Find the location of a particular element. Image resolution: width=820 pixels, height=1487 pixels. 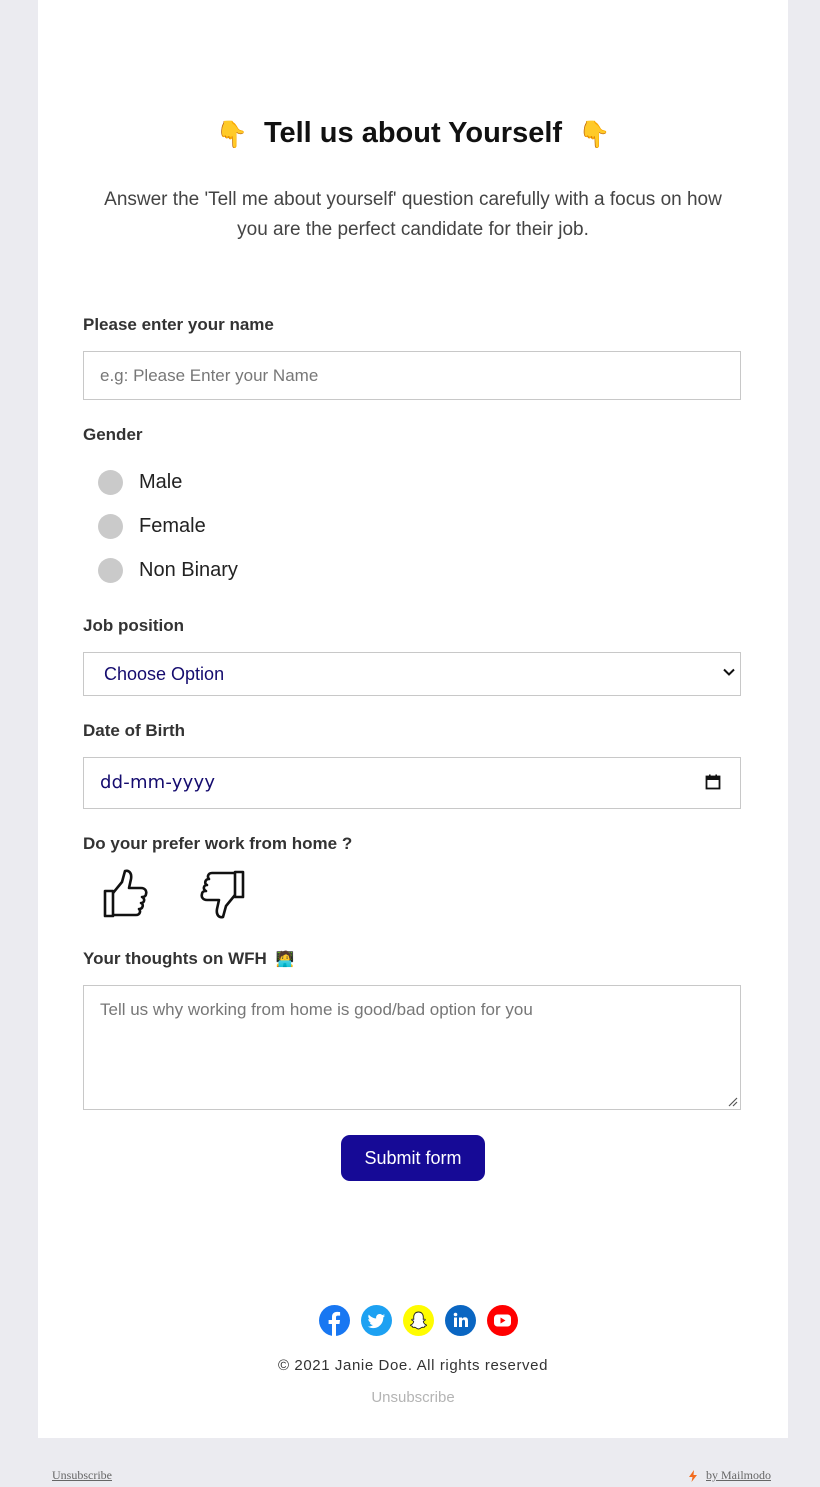

gender-option-non-binary: Non Binary is located at coordinates (168, 570).